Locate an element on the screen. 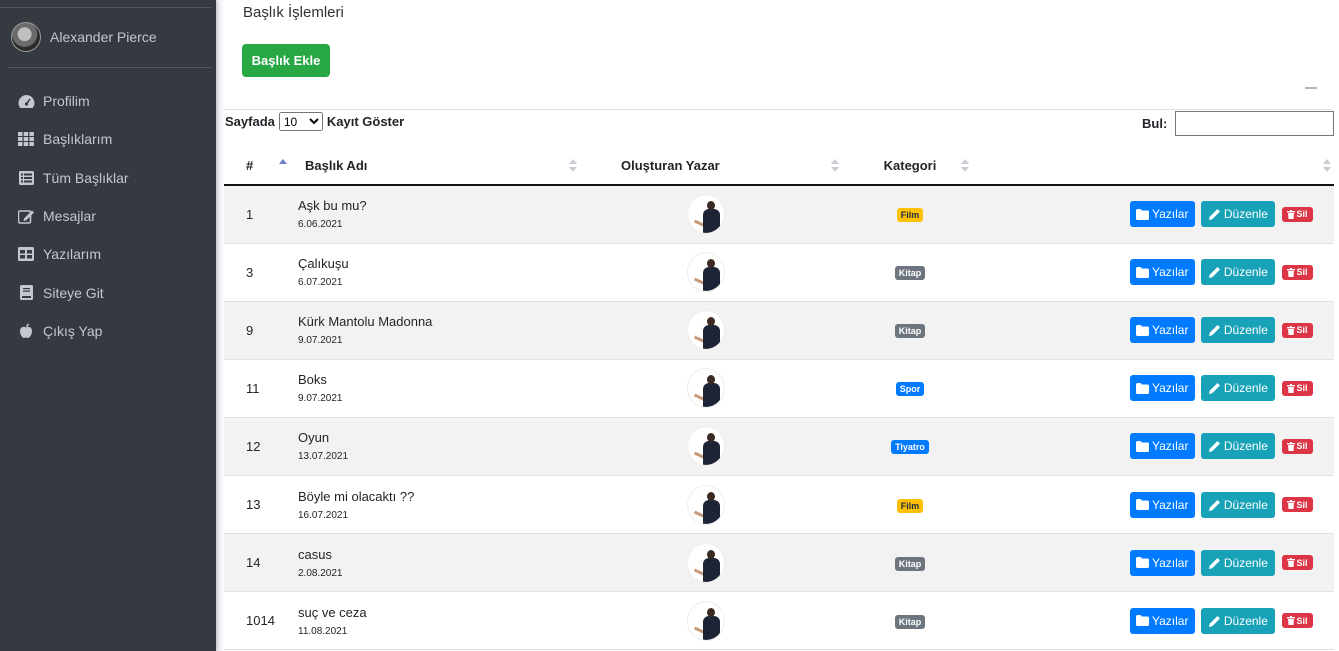 The height and width of the screenshot is (651, 1339). sidebar-item-label: Tüm Başlıklar is located at coordinates (86, 177).